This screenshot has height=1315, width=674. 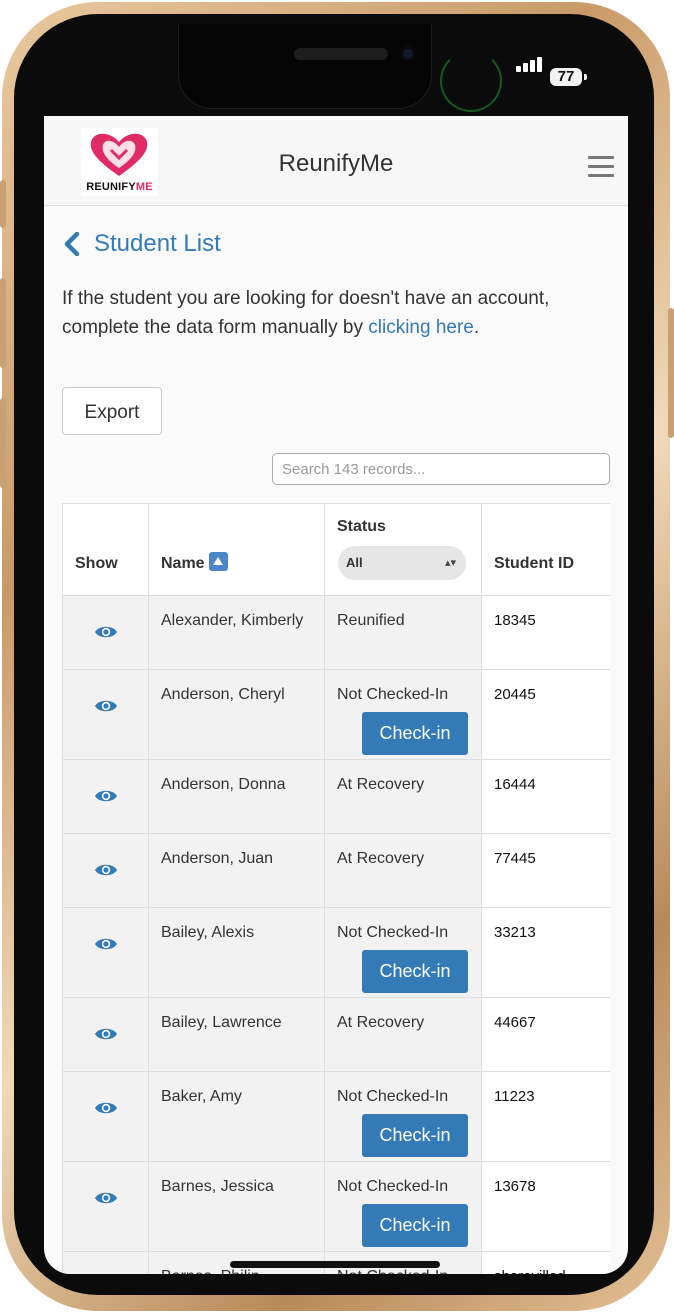 I want to click on student-id-cell: 20445, so click(x=545, y=714).